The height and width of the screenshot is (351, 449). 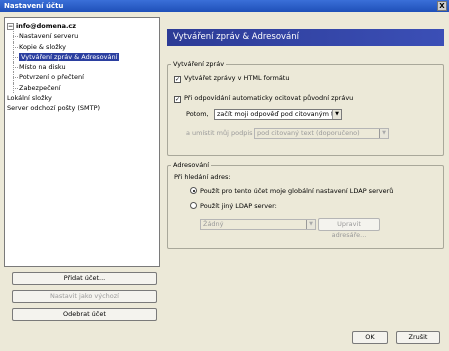 What do you see at coordinates (193, 190) in the screenshot?
I see `global-ldap-radio` at bounding box center [193, 190].